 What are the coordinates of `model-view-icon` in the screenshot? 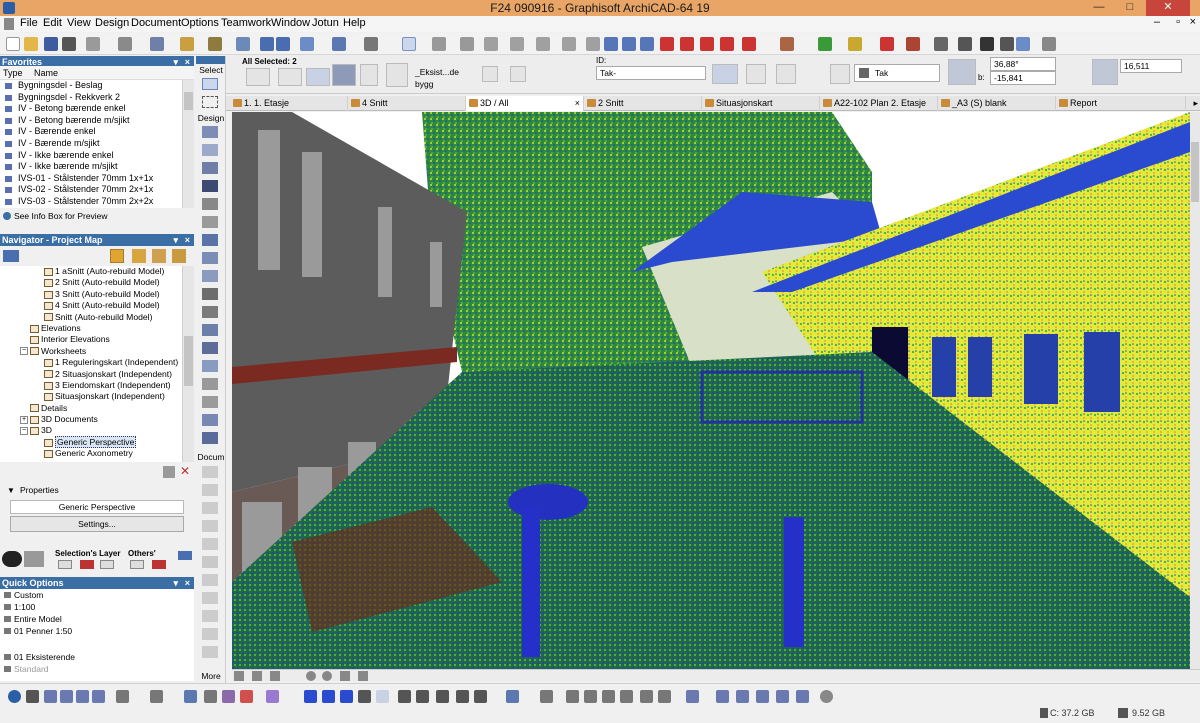 It's located at (572, 696).